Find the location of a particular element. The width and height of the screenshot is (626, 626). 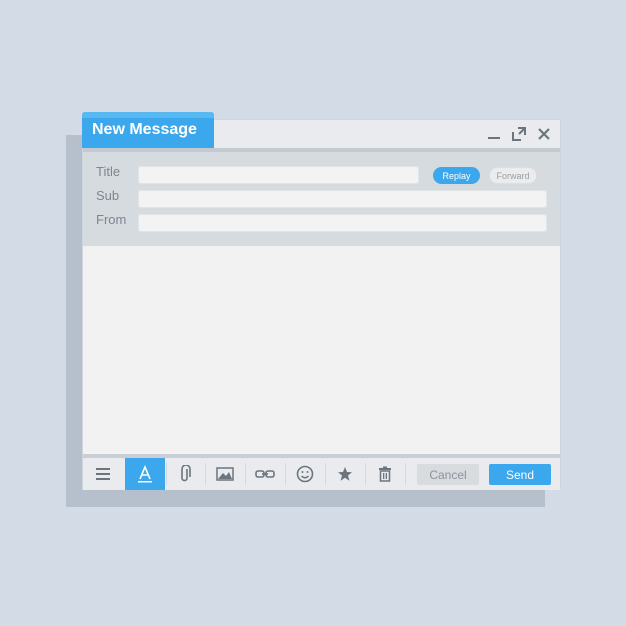

attachment-icon is located at coordinates (185, 474).